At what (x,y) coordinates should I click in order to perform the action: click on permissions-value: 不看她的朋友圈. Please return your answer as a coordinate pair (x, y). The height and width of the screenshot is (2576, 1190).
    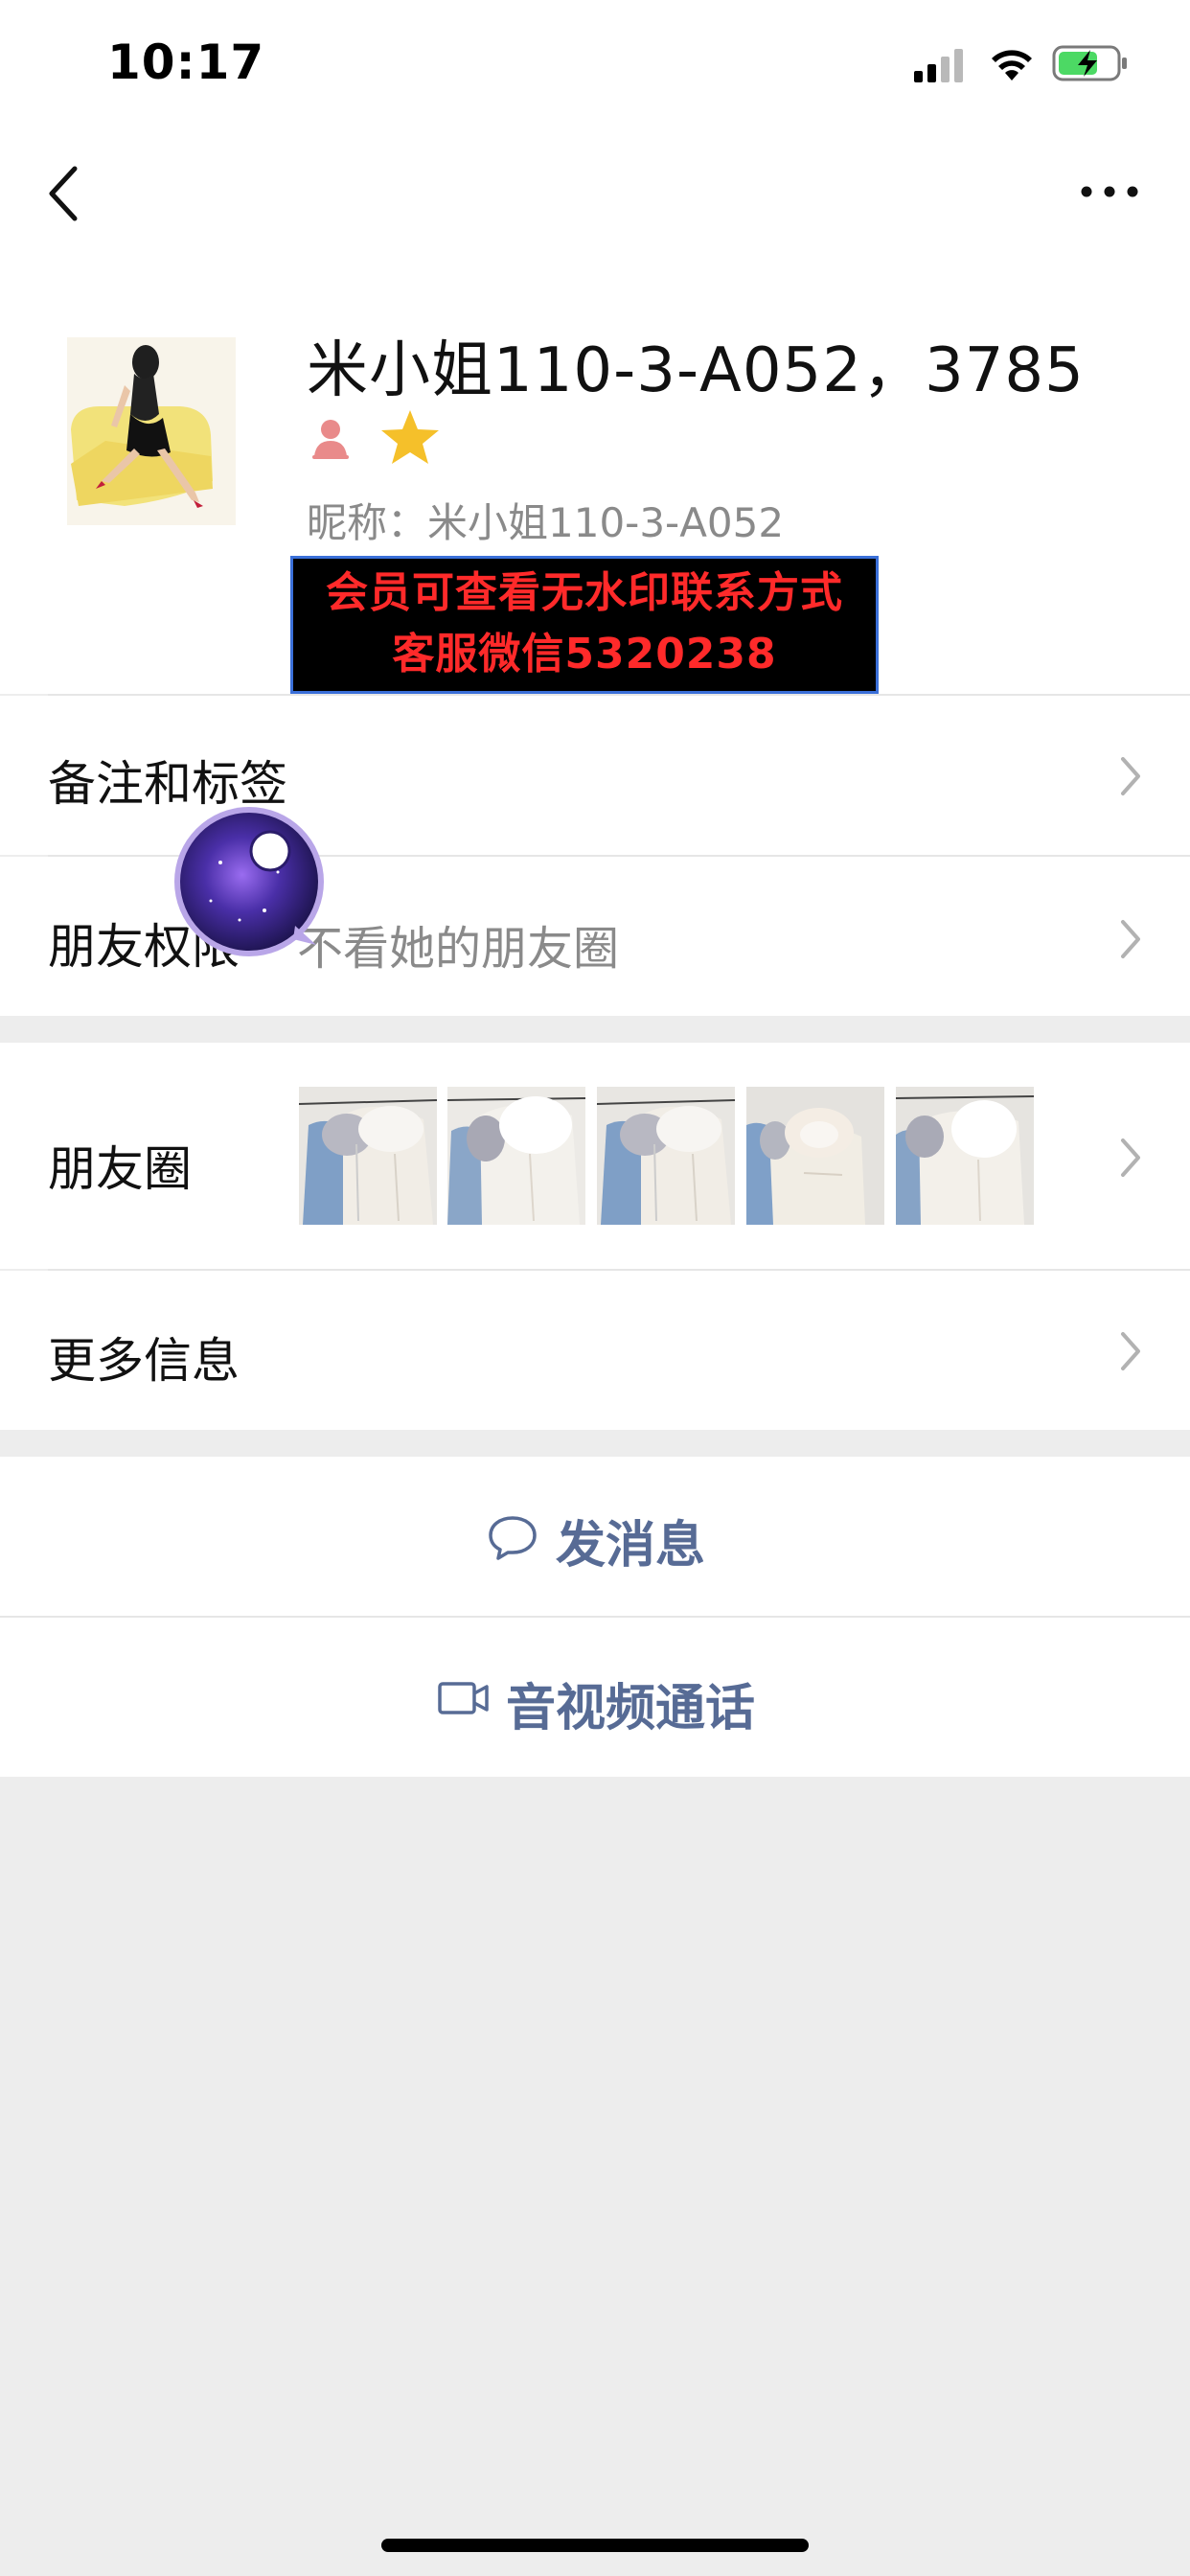
    Looking at the image, I should click on (459, 949).